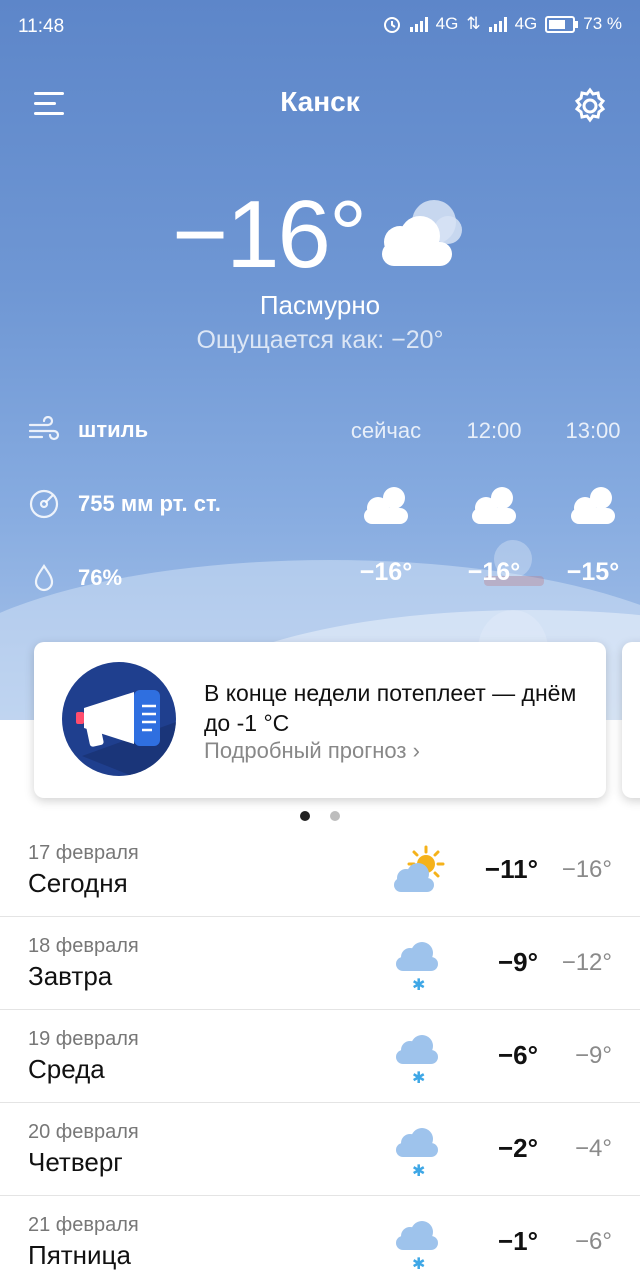 The width and height of the screenshot is (640, 1288). I want to click on day-high: −6°, so click(517, 1055).